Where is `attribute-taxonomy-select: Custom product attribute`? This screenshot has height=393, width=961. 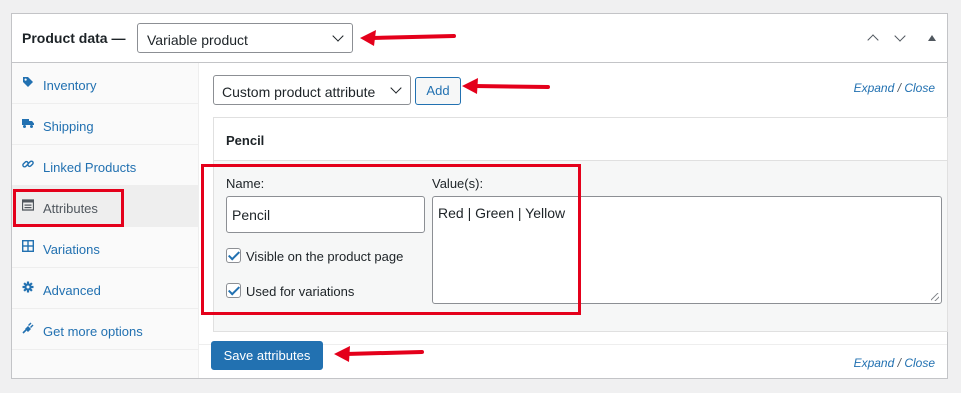
attribute-taxonomy-select: Custom product attribute is located at coordinates (312, 90).